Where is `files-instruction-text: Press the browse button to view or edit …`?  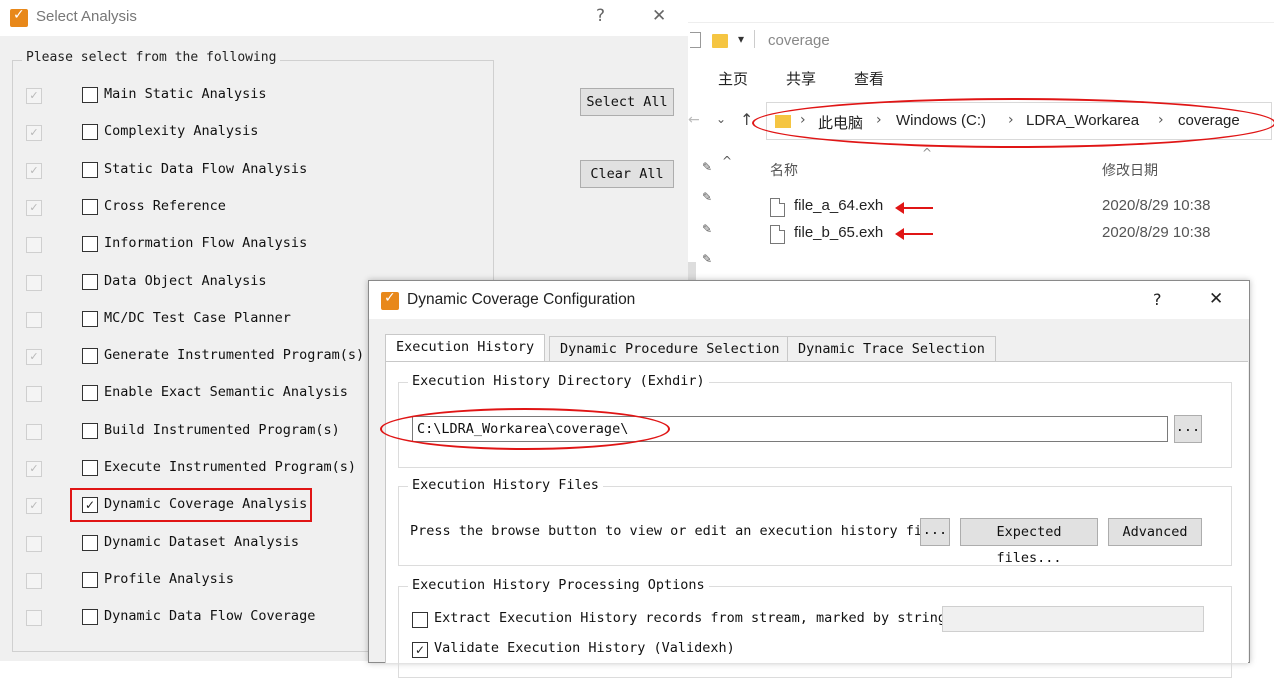
files-instruction-text: Press the browse button to view or edit … is located at coordinates (674, 531).